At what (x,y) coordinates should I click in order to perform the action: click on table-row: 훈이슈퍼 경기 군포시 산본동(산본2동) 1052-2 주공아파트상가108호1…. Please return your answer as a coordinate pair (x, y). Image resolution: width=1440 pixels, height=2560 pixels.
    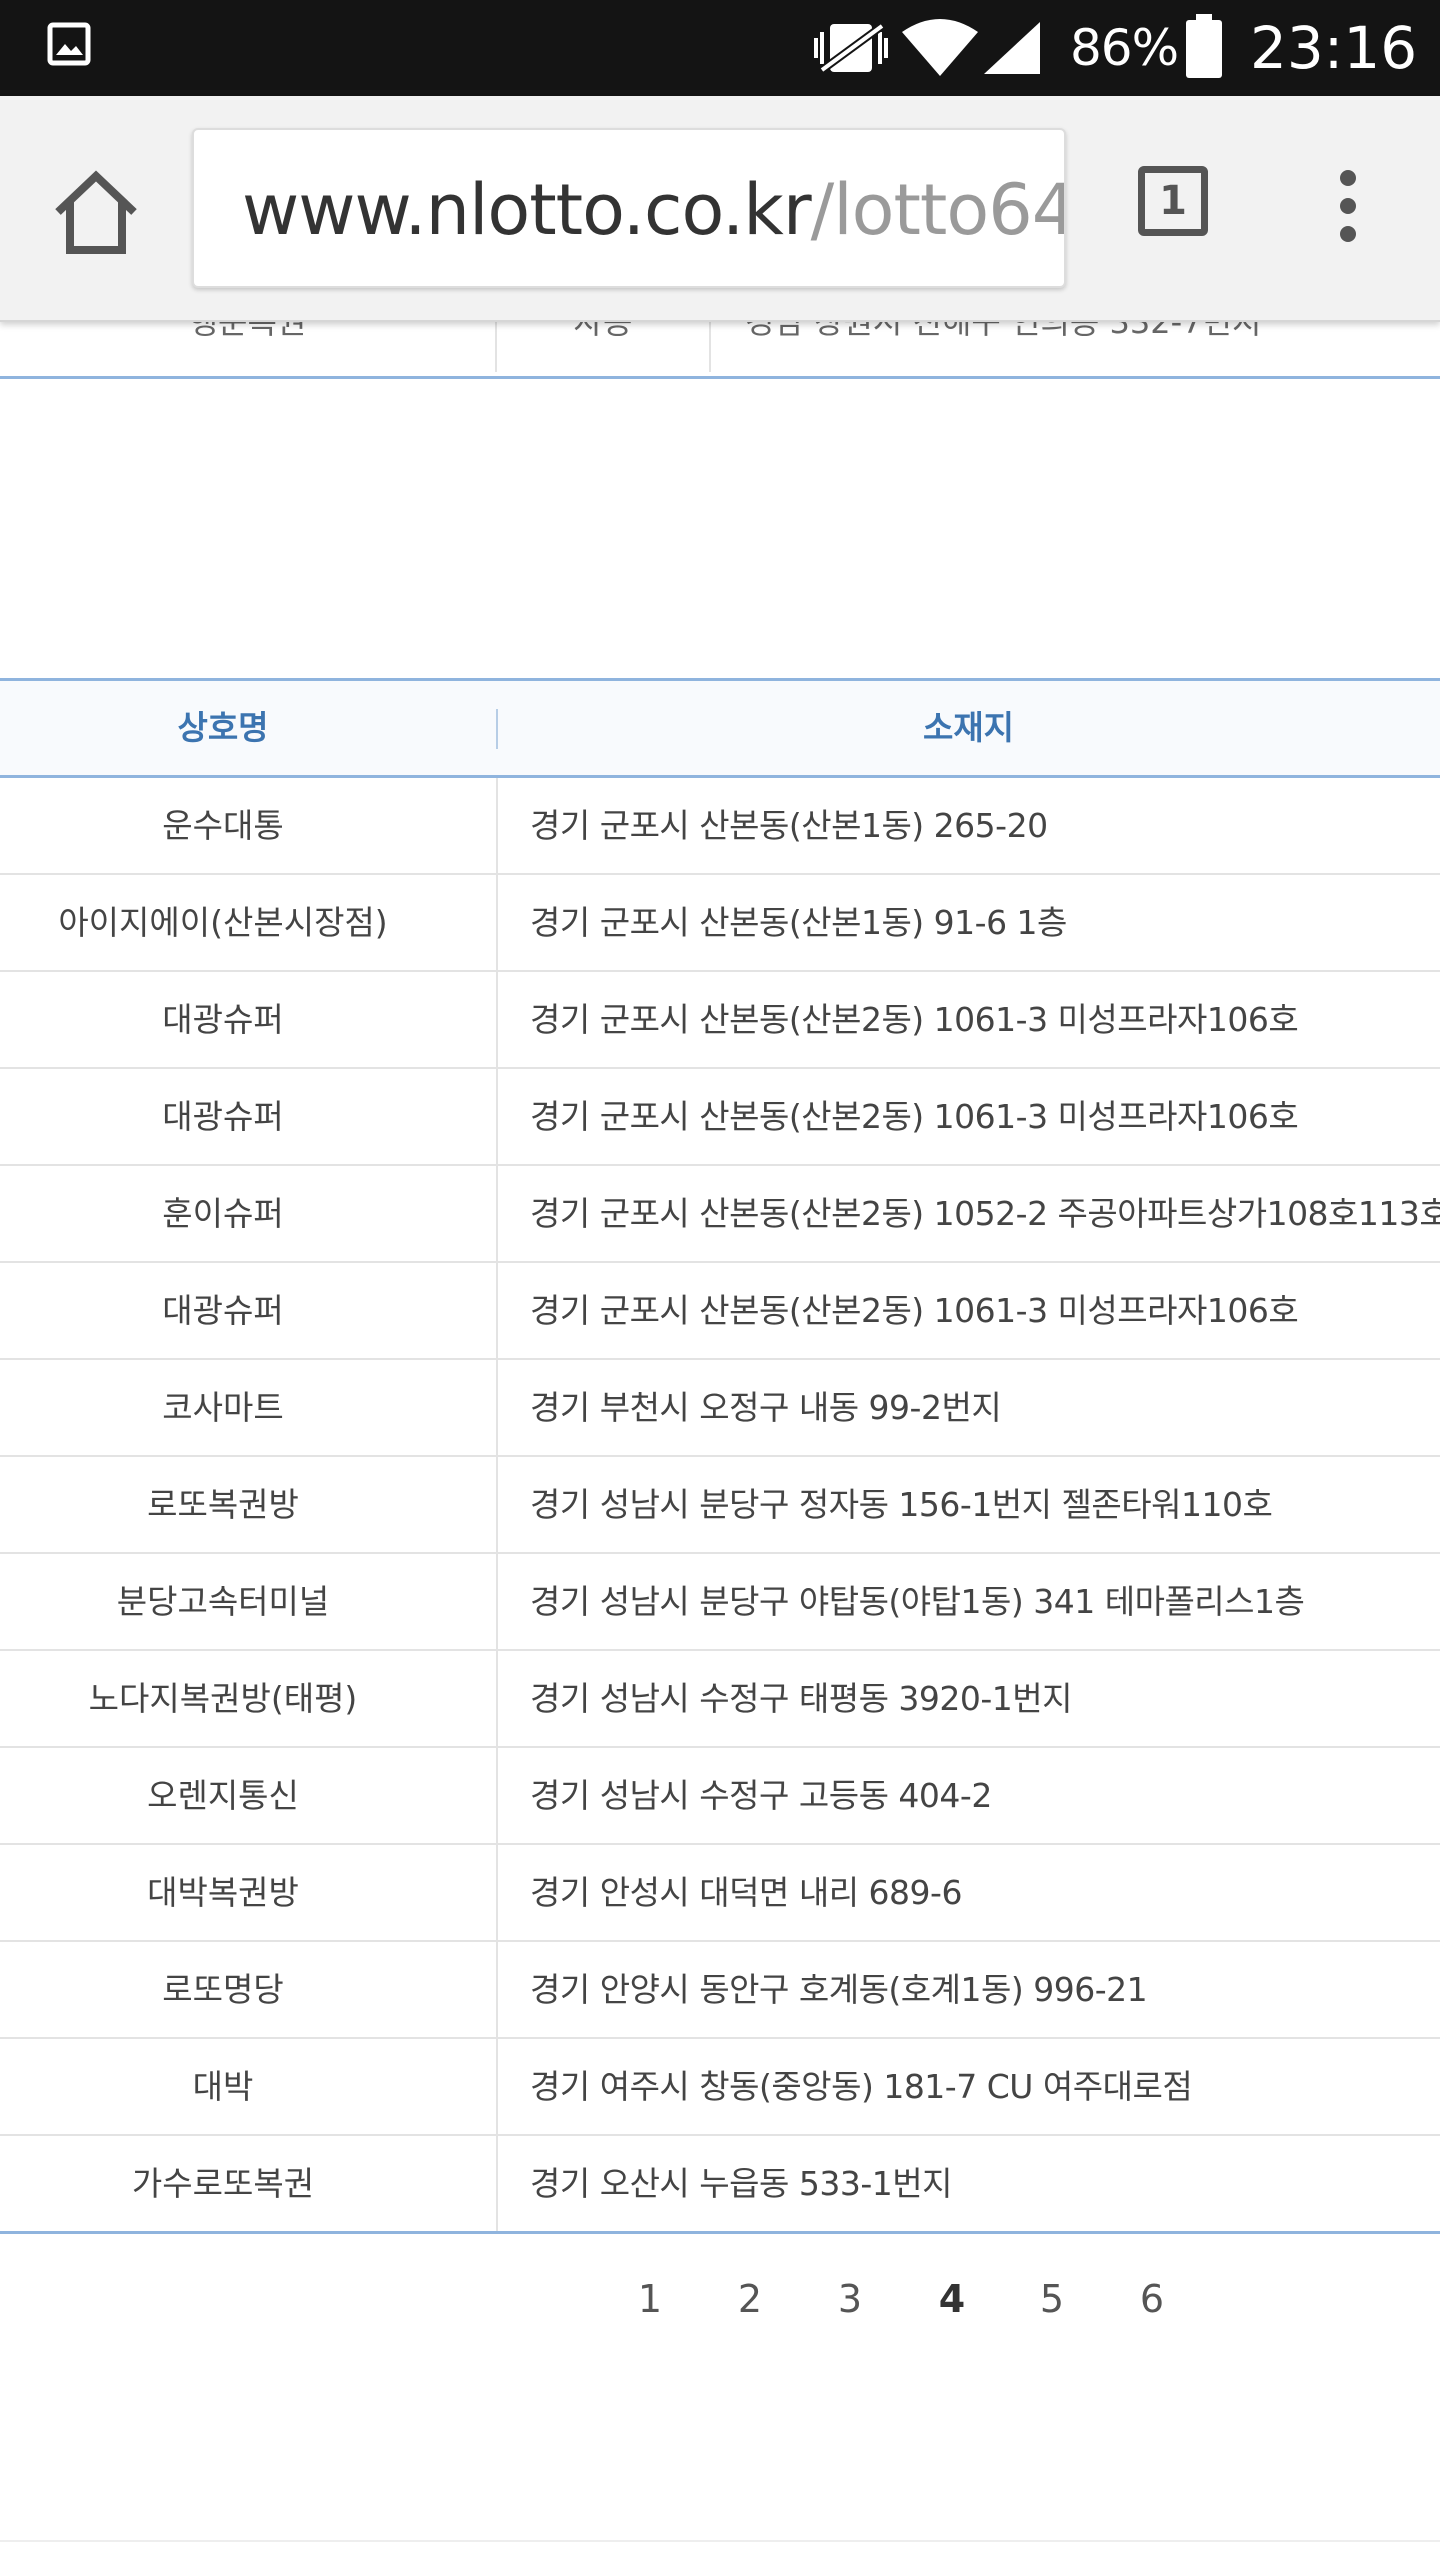
    Looking at the image, I should click on (720, 1214).